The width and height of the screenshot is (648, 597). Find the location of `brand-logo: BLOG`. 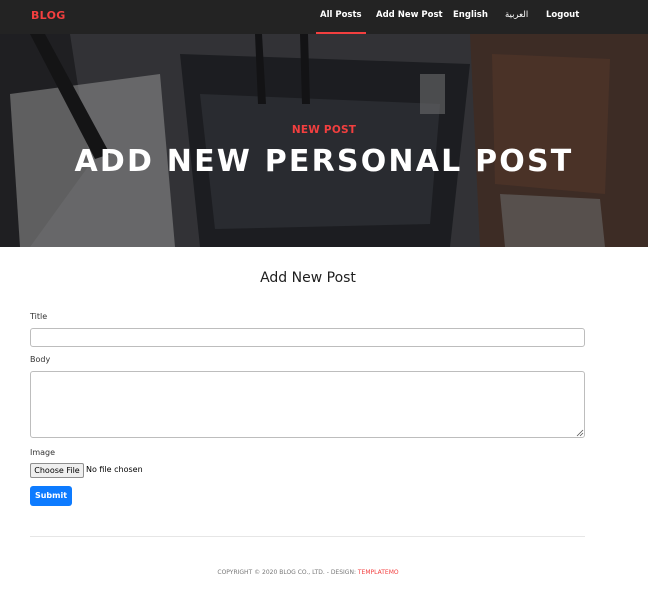

brand-logo: BLOG is located at coordinates (48, 15).